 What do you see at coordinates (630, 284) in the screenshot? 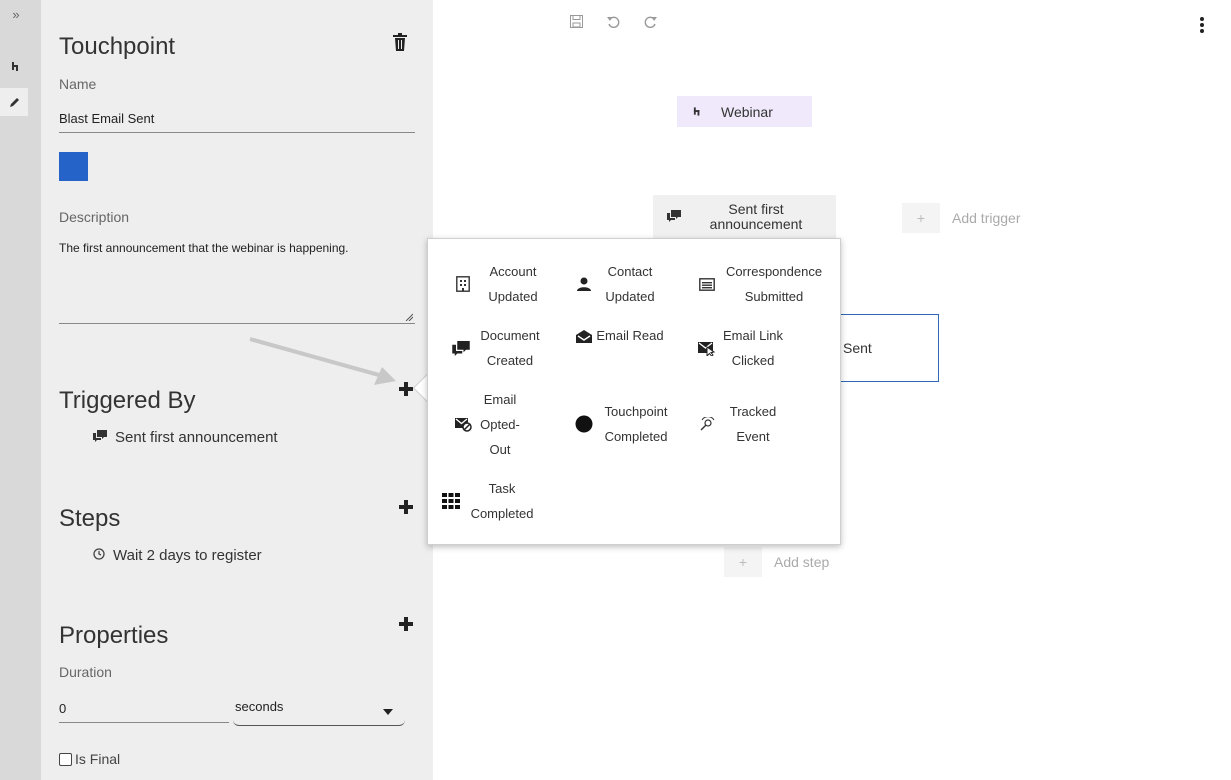
I see `option-label: Contact Updated` at bounding box center [630, 284].